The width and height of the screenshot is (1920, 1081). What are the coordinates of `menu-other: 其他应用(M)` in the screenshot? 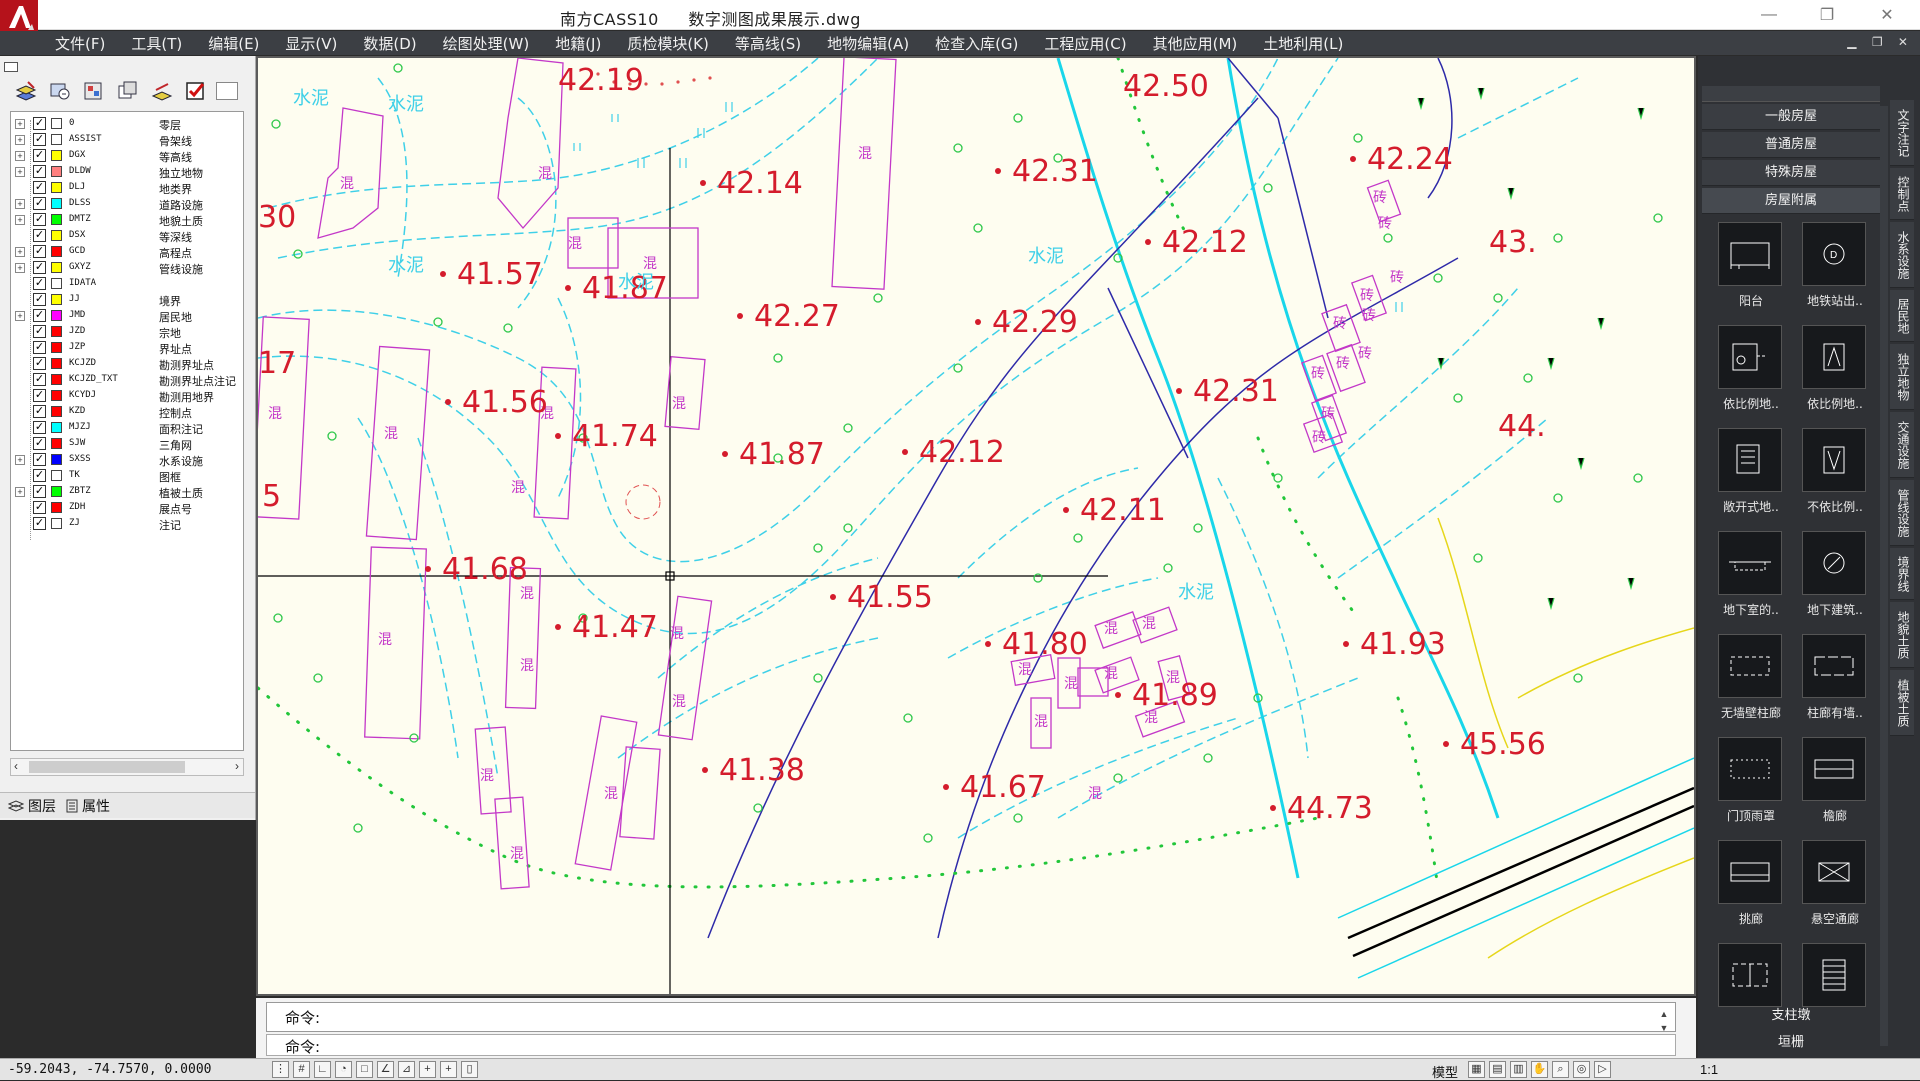 It's located at (1195, 43).